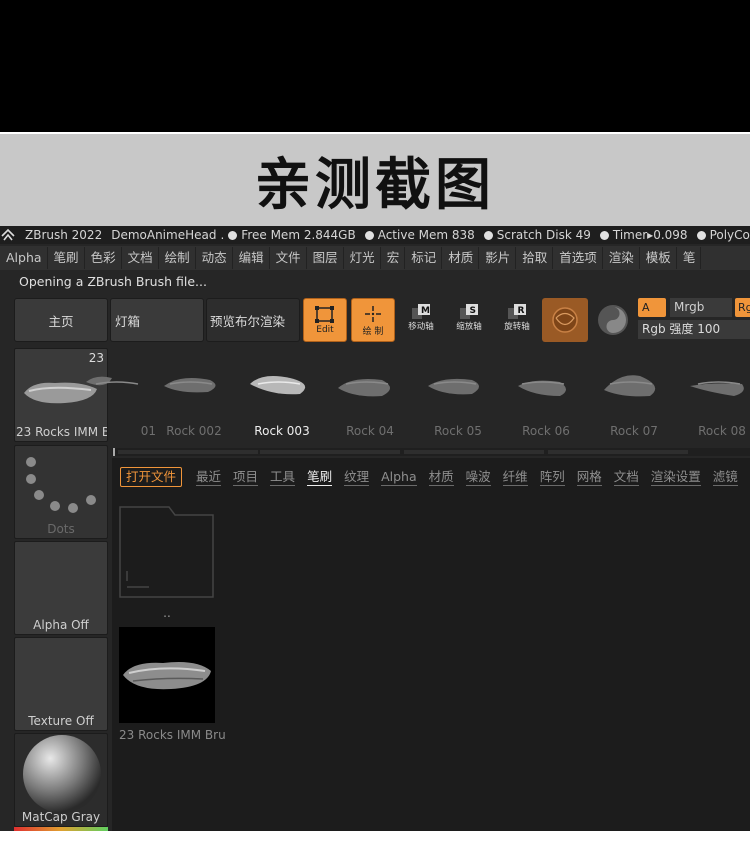  What do you see at coordinates (701, 307) in the screenshot?
I see `mrgb-toggle: Mrgb` at bounding box center [701, 307].